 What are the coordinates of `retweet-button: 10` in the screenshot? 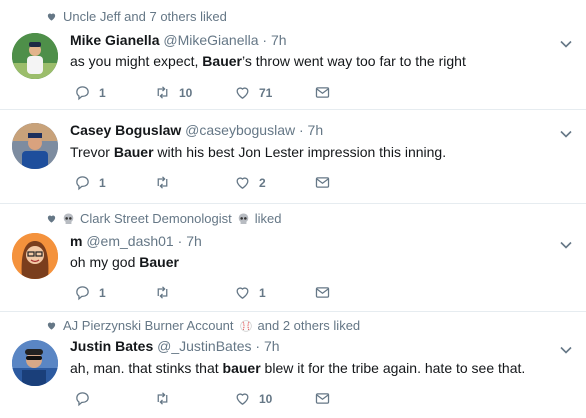 It's located at (194, 92).